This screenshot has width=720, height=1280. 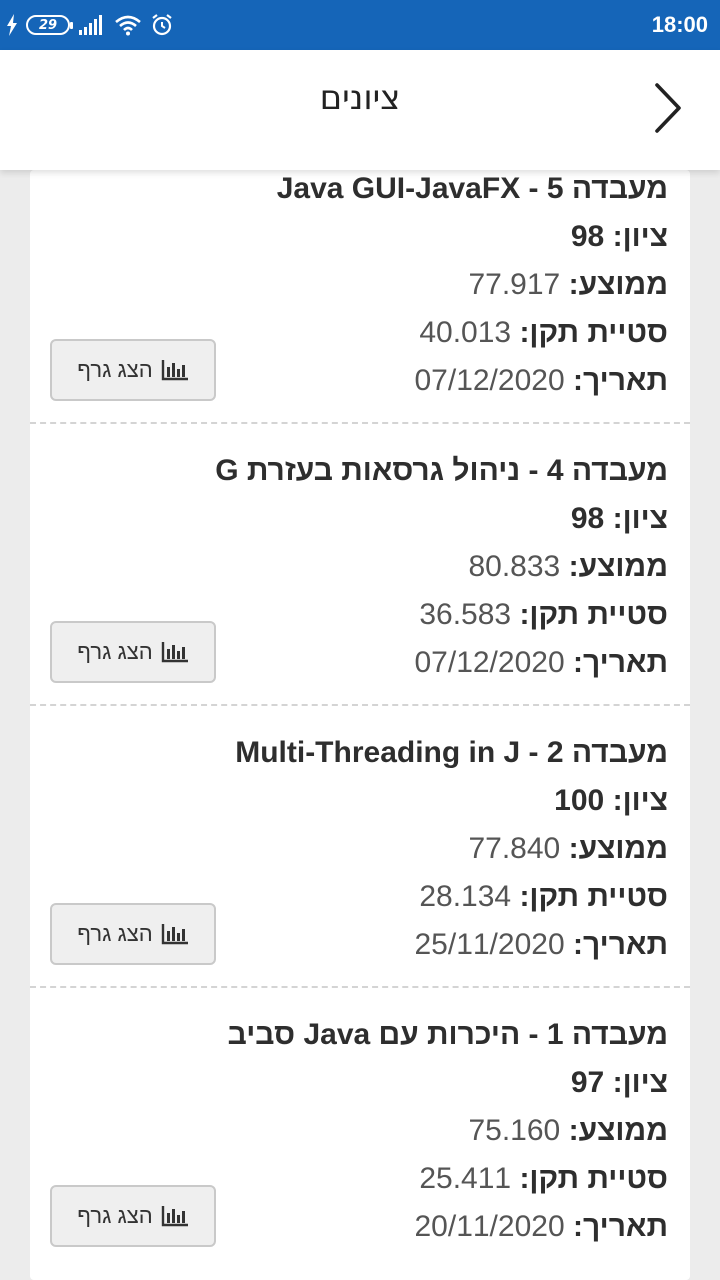 I want to click on entry-title: מעבדה 4 - ניהול גרסאות בעזרת G, so click(x=441, y=470).